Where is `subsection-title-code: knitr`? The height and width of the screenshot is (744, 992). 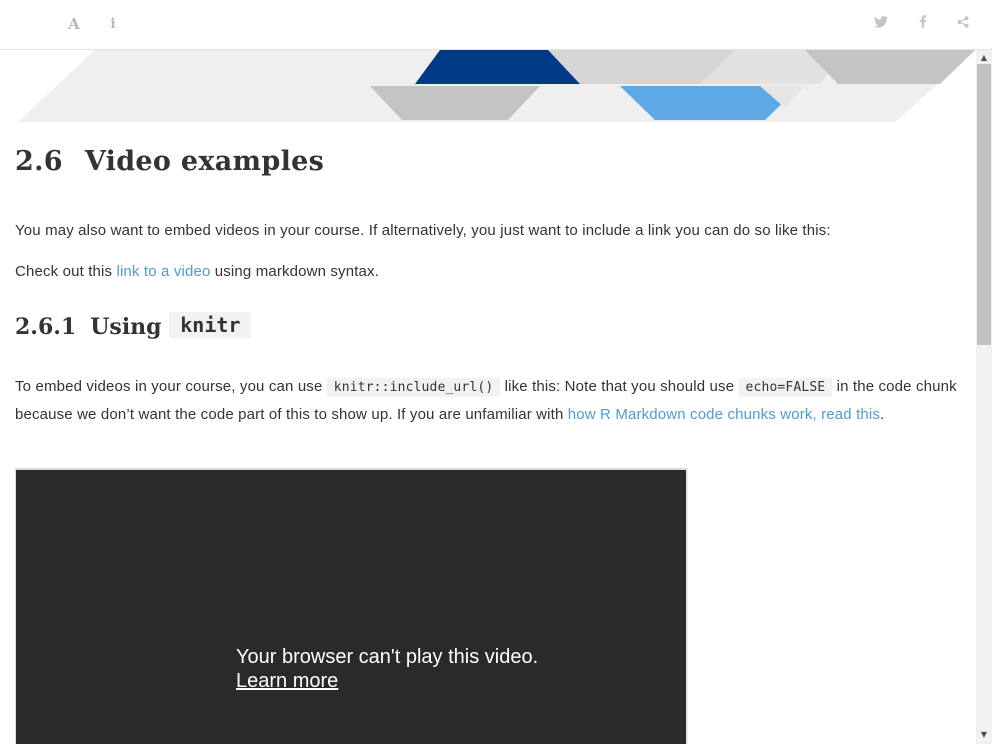
subsection-title-code: knitr is located at coordinates (210, 325).